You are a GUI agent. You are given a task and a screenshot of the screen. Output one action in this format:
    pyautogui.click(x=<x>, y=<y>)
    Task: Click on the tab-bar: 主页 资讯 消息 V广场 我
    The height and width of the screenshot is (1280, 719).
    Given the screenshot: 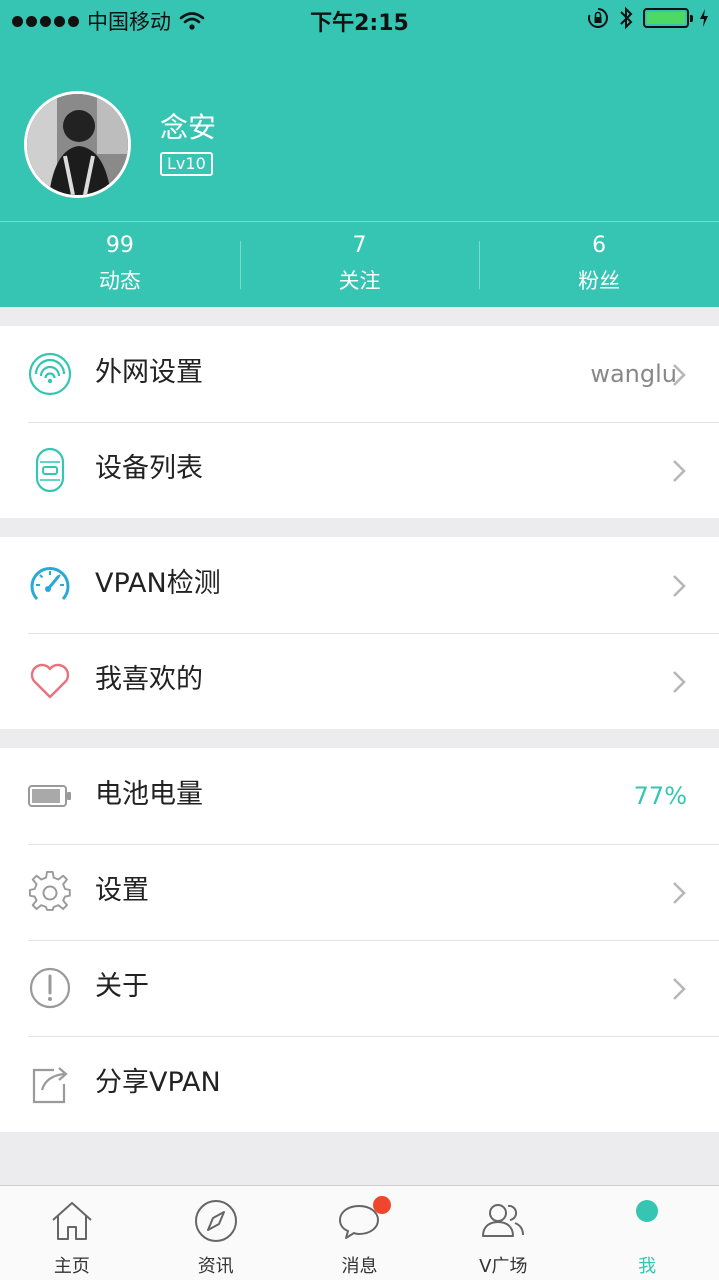 What is the action you would take?
    pyautogui.click(x=359, y=1232)
    